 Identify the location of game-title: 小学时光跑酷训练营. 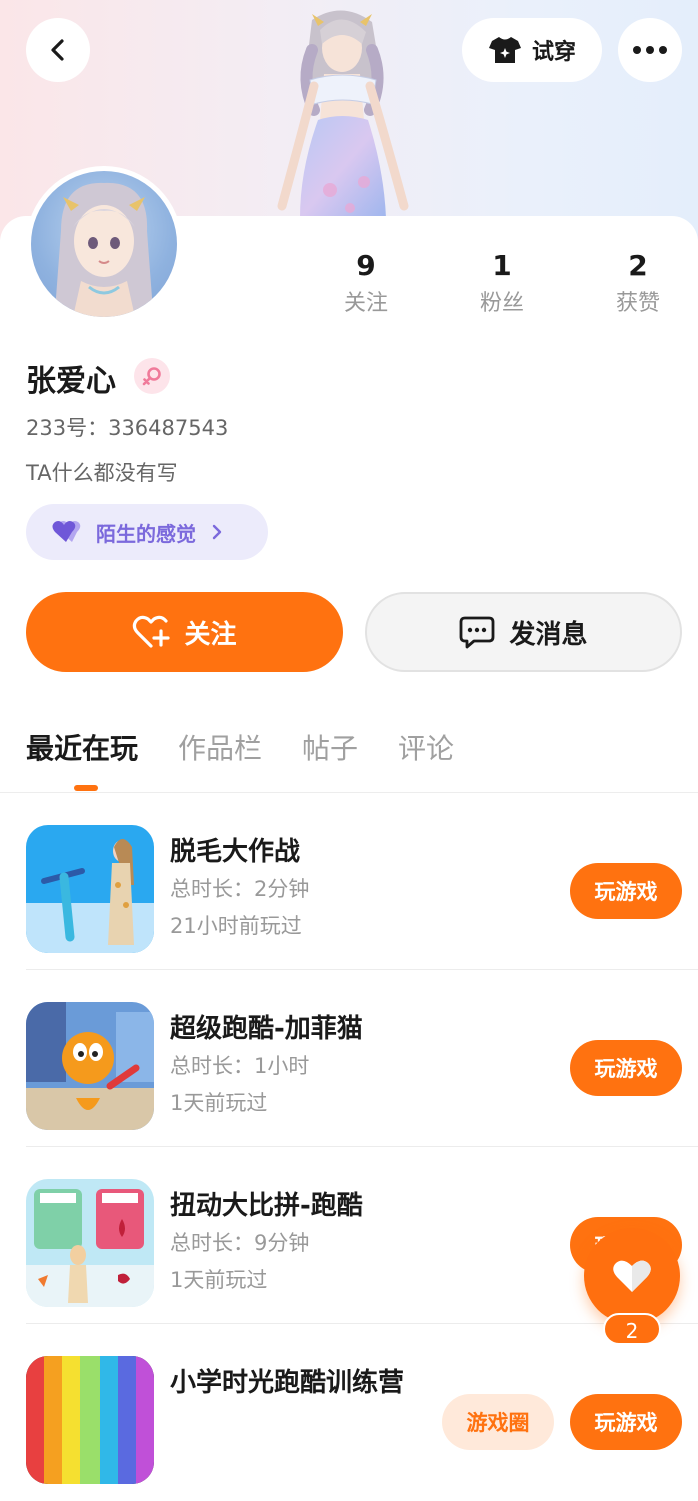
(287, 1383).